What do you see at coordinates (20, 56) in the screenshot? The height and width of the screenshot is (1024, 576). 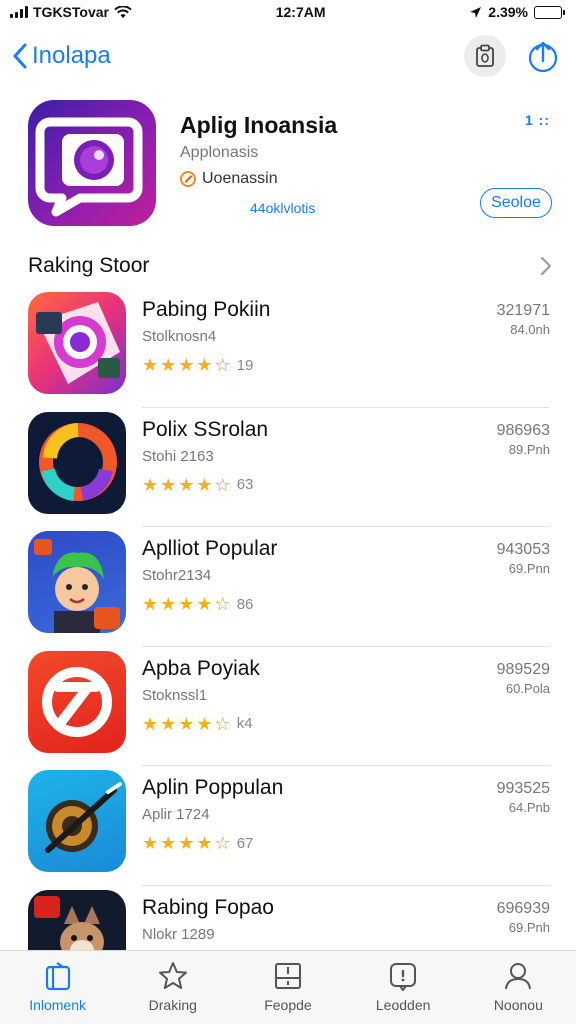 I see `chevron-left-icon` at bounding box center [20, 56].